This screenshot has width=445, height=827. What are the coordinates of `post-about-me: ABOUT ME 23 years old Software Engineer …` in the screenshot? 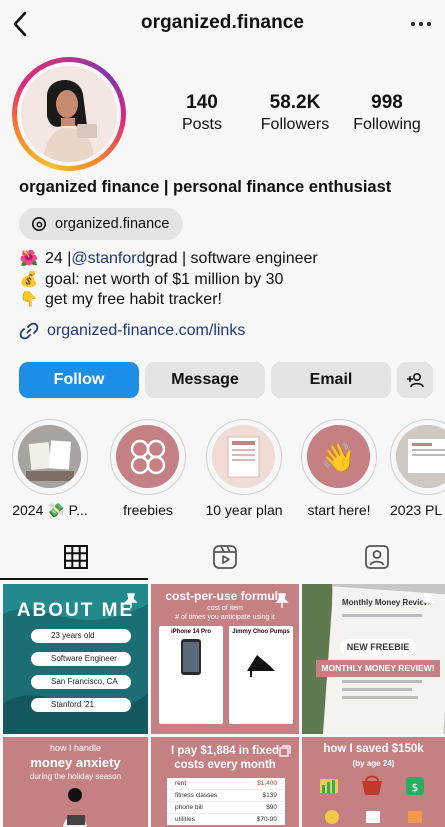 It's located at (75, 659).